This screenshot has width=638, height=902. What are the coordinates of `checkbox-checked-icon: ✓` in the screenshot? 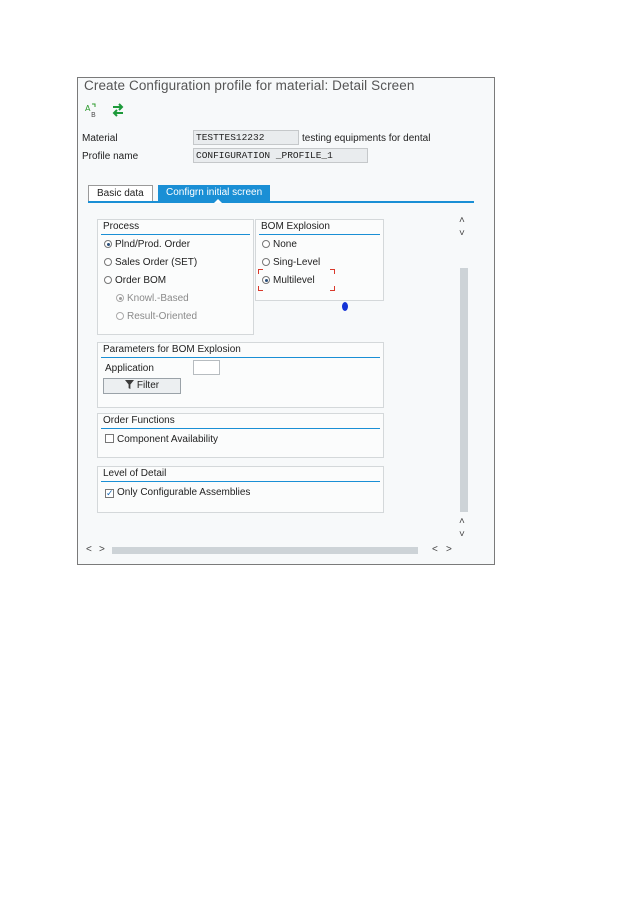 It's located at (109, 493).